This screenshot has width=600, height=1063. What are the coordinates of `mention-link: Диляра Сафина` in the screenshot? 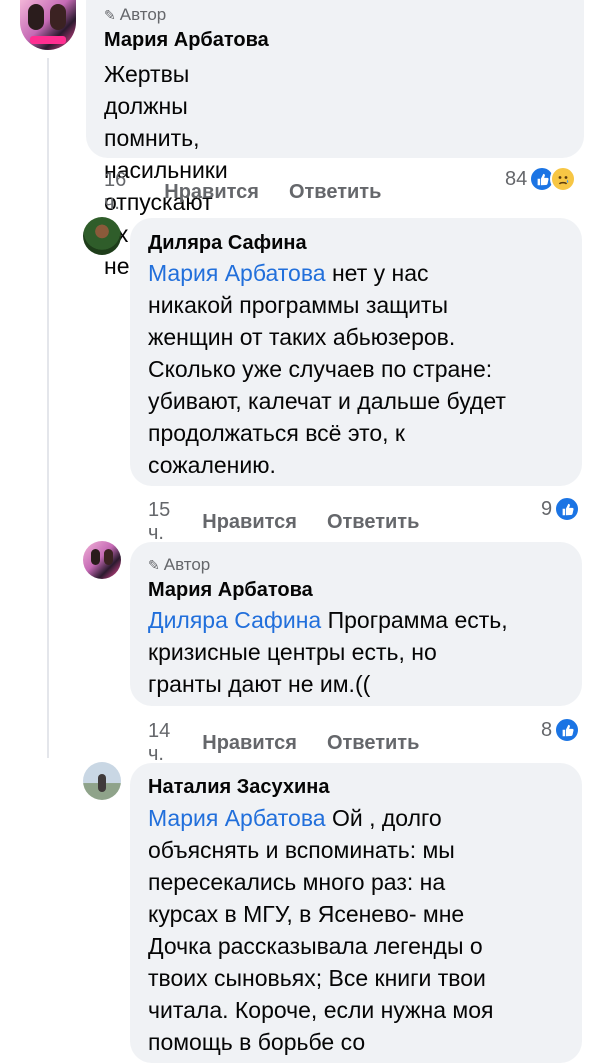 It's located at (234, 620).